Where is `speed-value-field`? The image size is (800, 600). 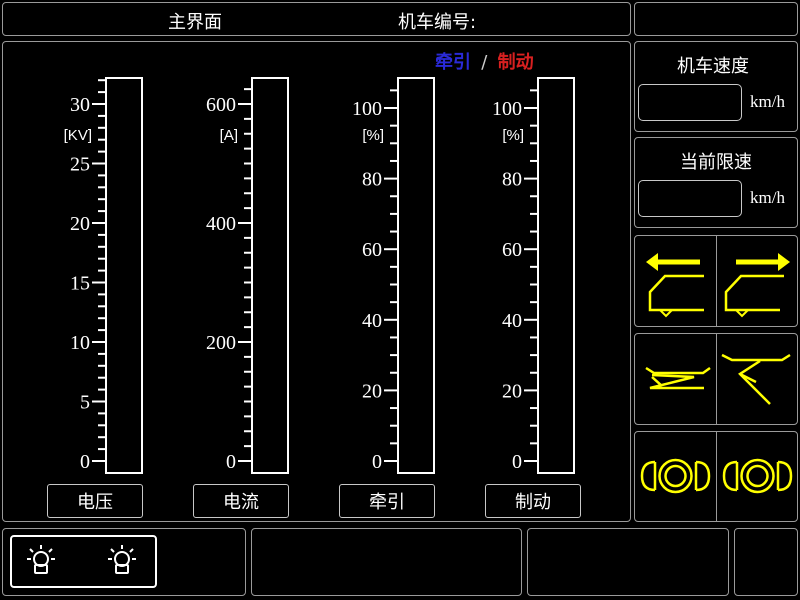
speed-value-field is located at coordinates (690, 102).